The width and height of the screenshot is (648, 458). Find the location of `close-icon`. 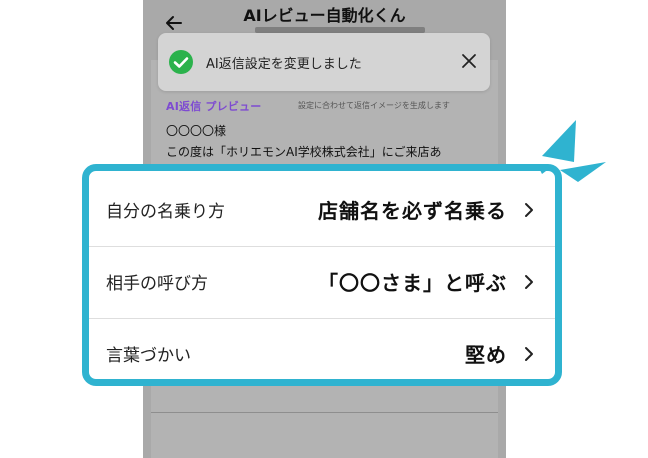

close-icon is located at coordinates (469, 61).